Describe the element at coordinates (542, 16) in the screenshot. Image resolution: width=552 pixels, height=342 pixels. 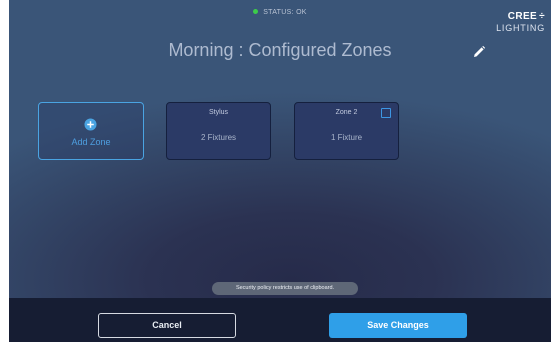
I see `brand-mark: ÷` at that location.